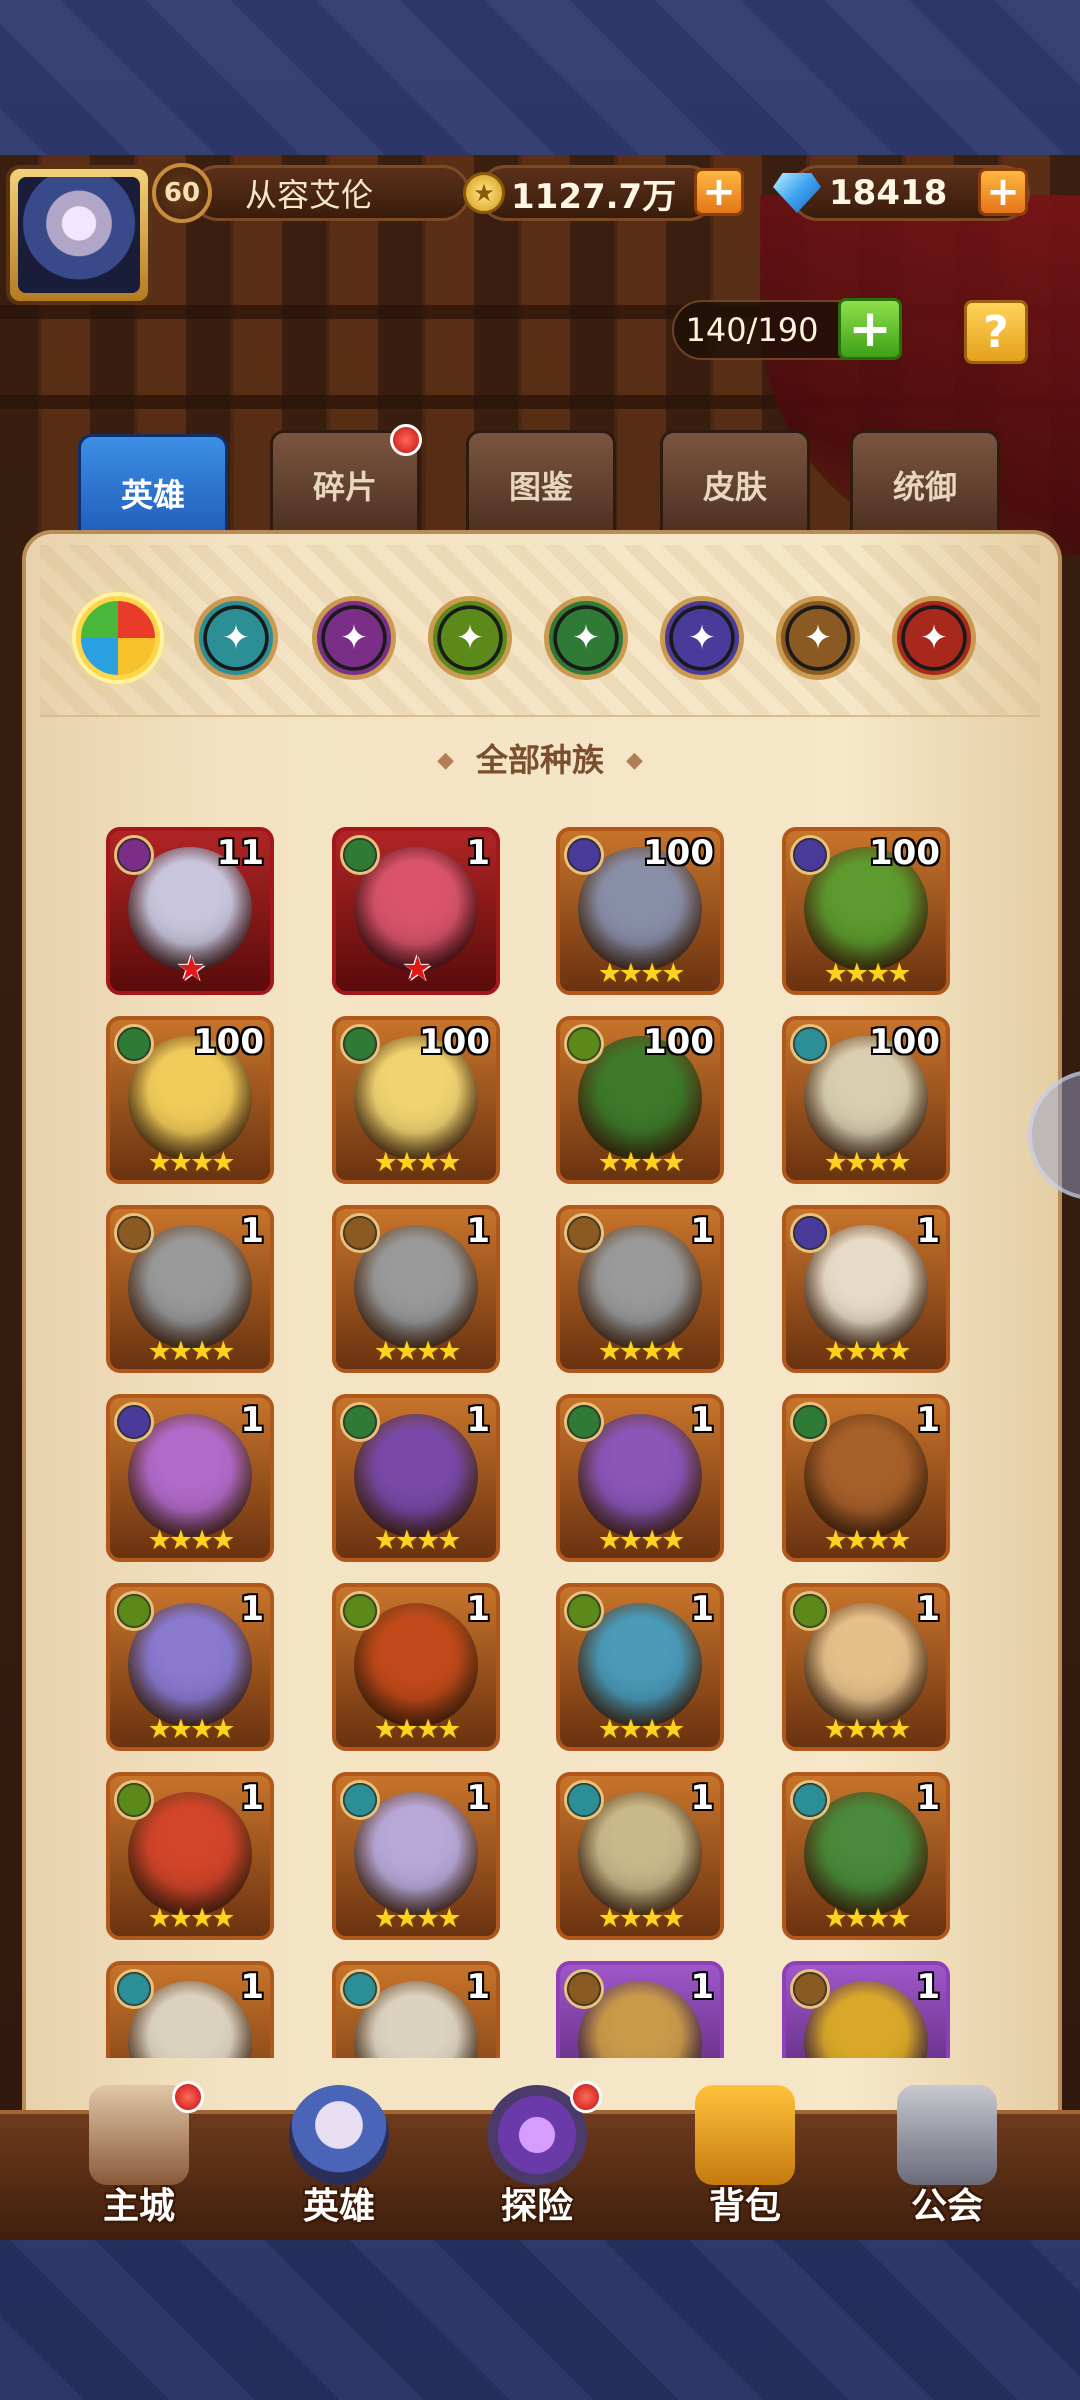 The height and width of the screenshot is (2400, 1080). I want to click on race-teal-emblem-icon: ✦, so click(236, 638).